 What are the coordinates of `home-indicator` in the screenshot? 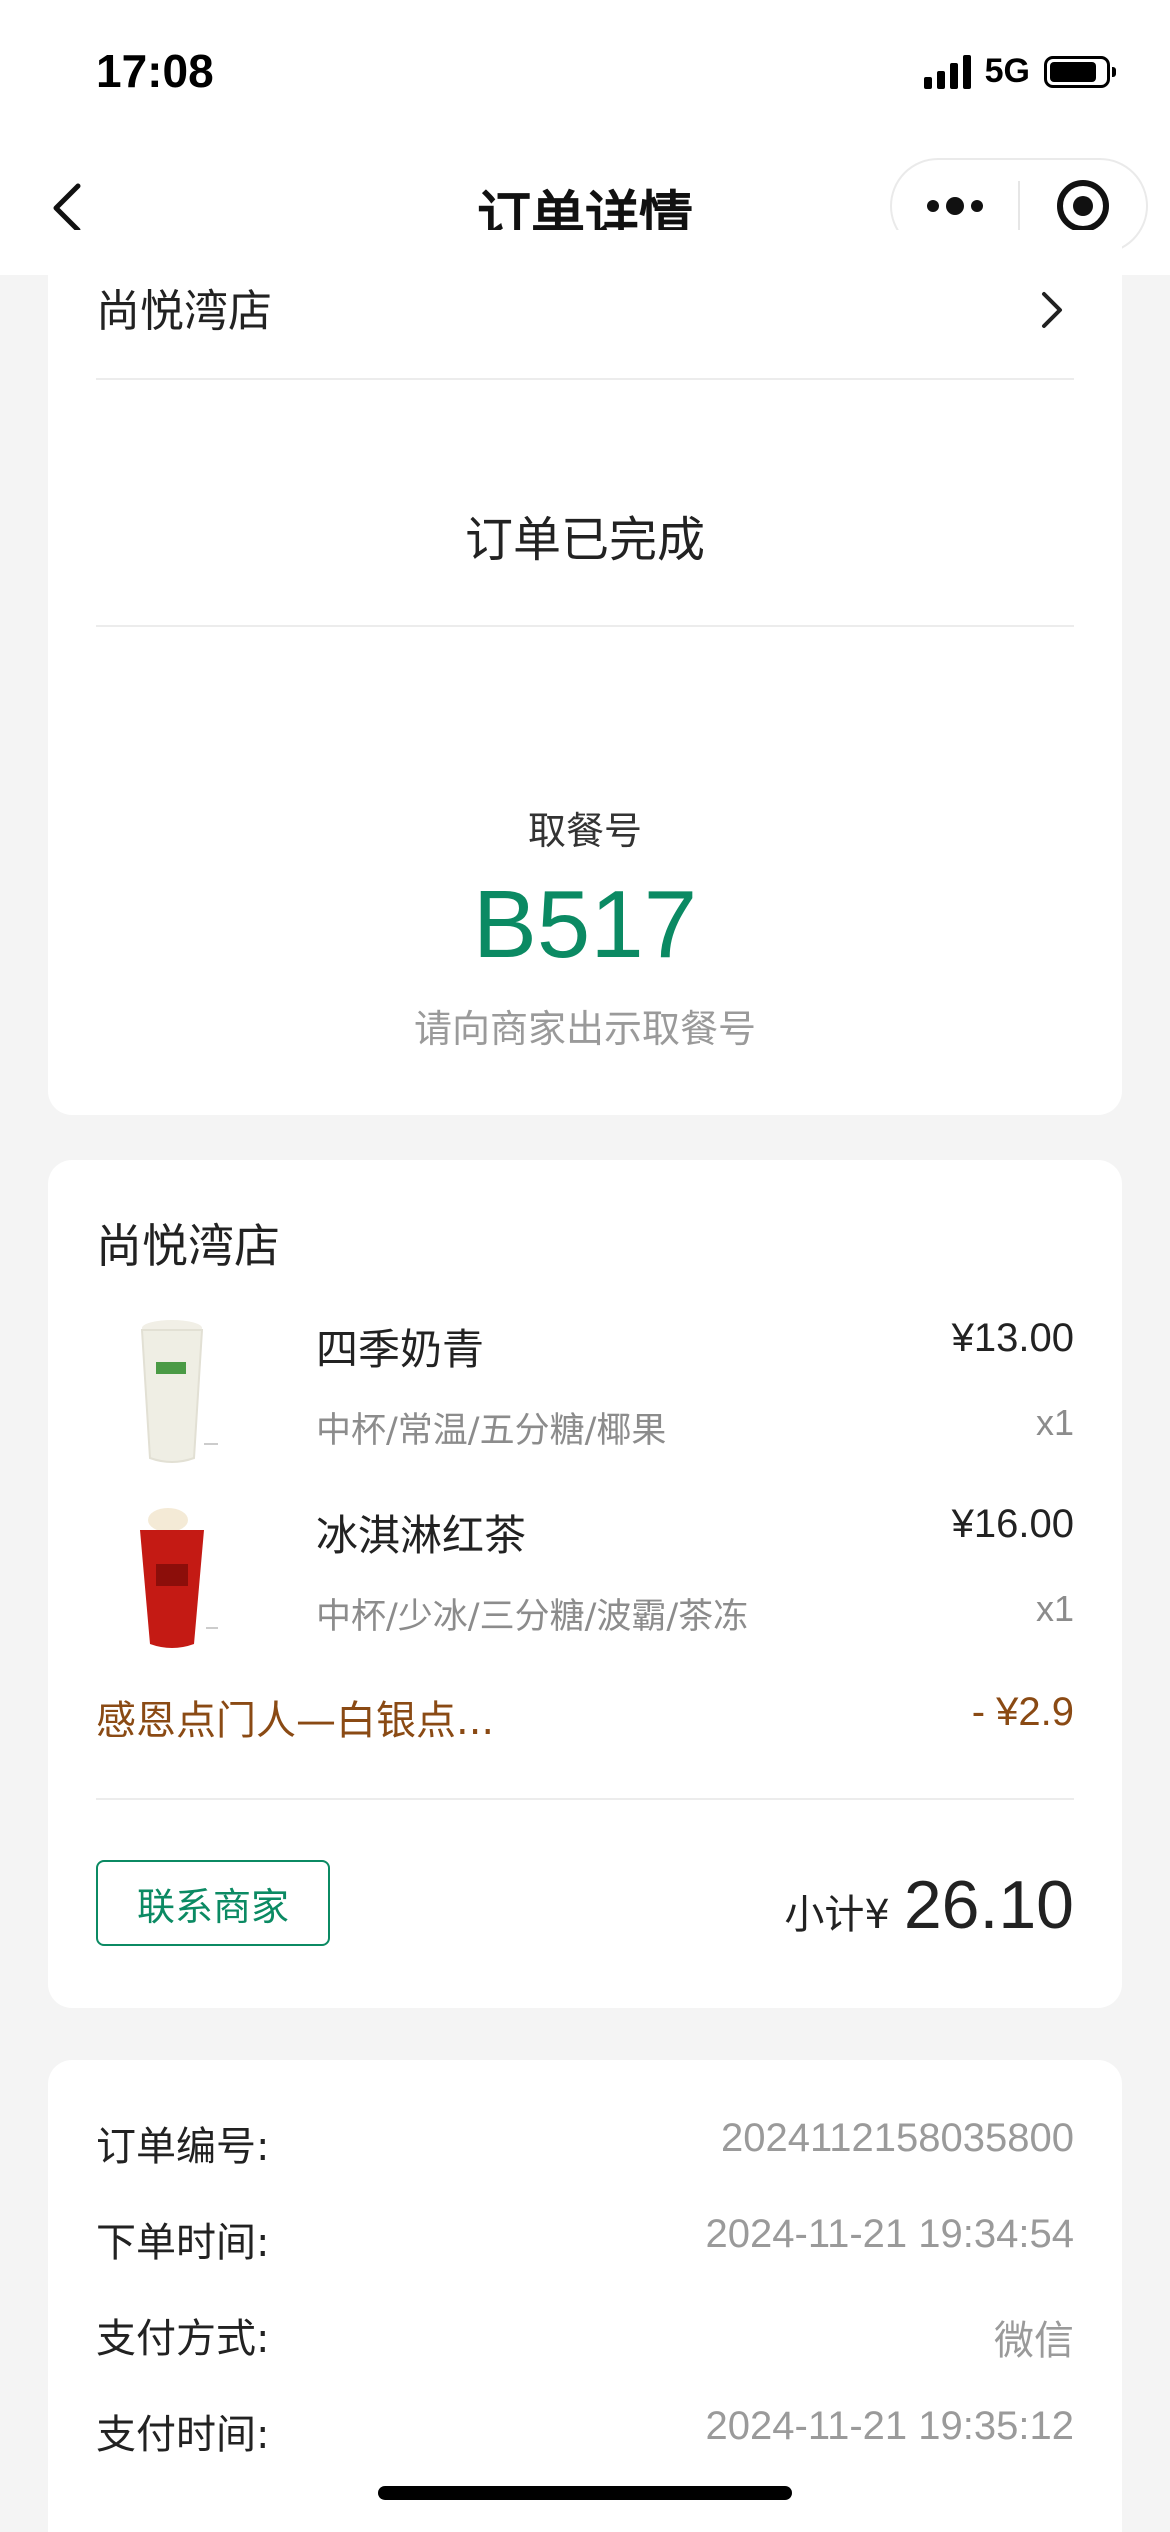 It's located at (585, 2493).